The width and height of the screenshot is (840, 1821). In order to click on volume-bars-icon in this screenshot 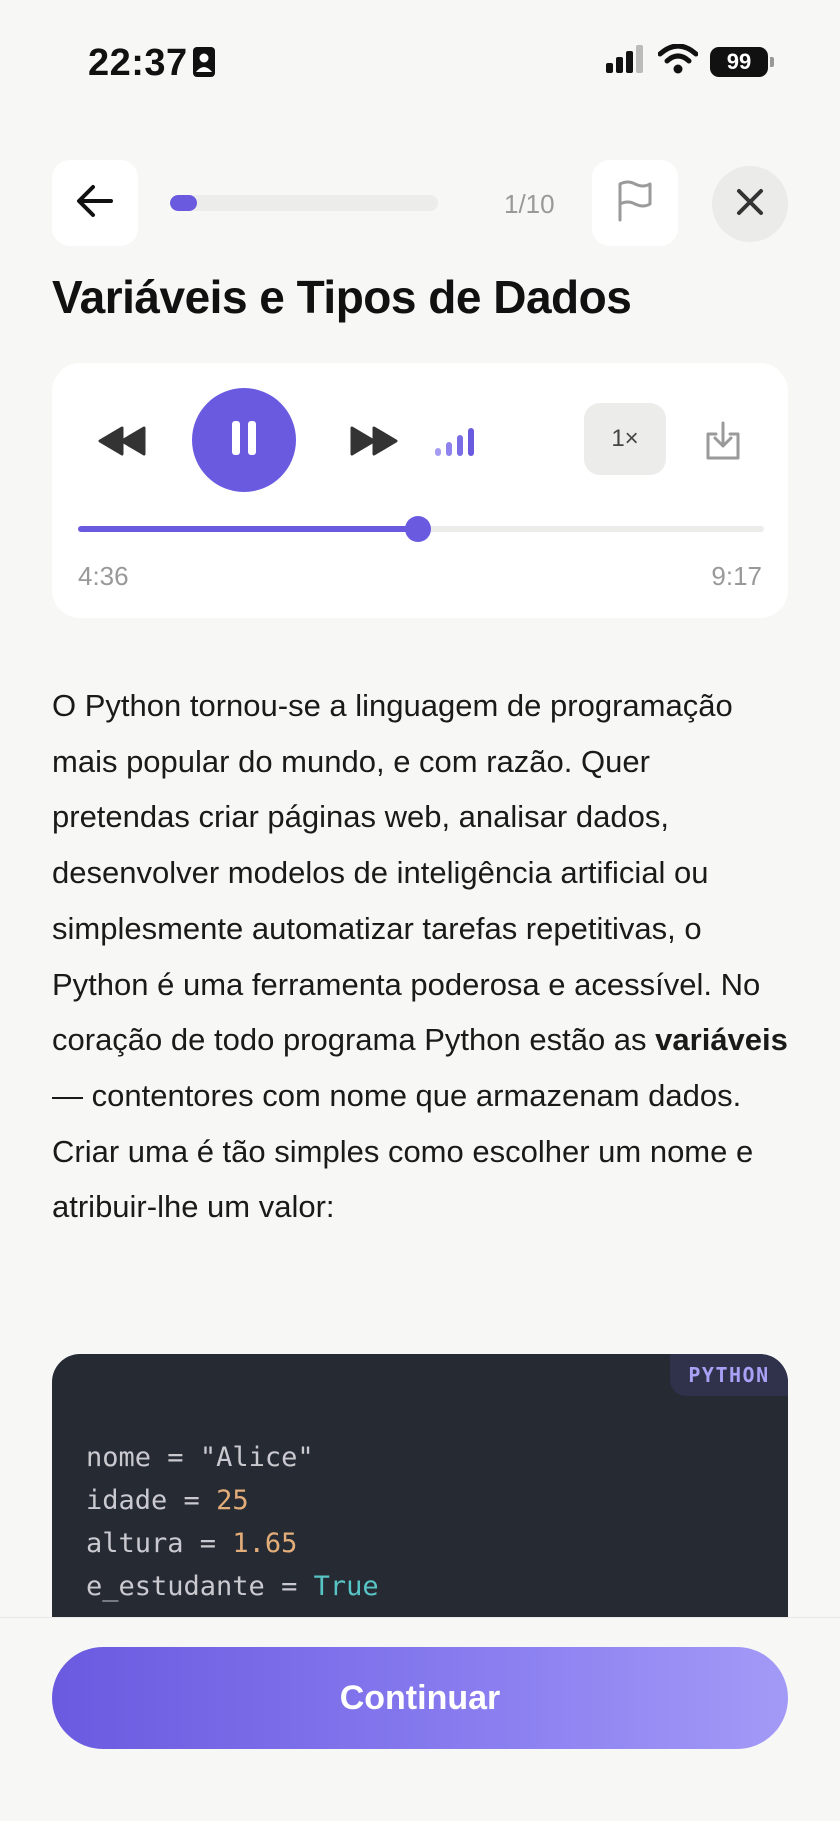, I will do `click(457, 443)`.